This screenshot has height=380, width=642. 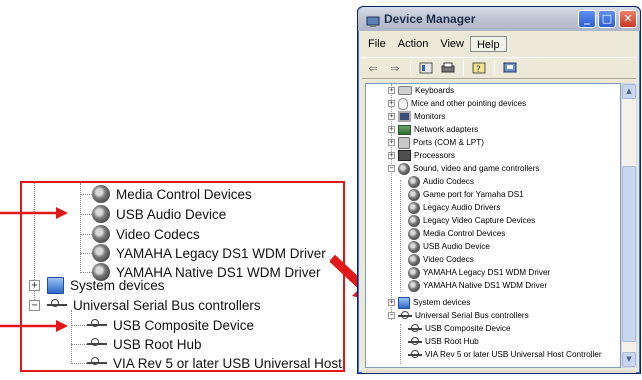 I want to click on back-icon: ⇐, so click(x=373, y=68).